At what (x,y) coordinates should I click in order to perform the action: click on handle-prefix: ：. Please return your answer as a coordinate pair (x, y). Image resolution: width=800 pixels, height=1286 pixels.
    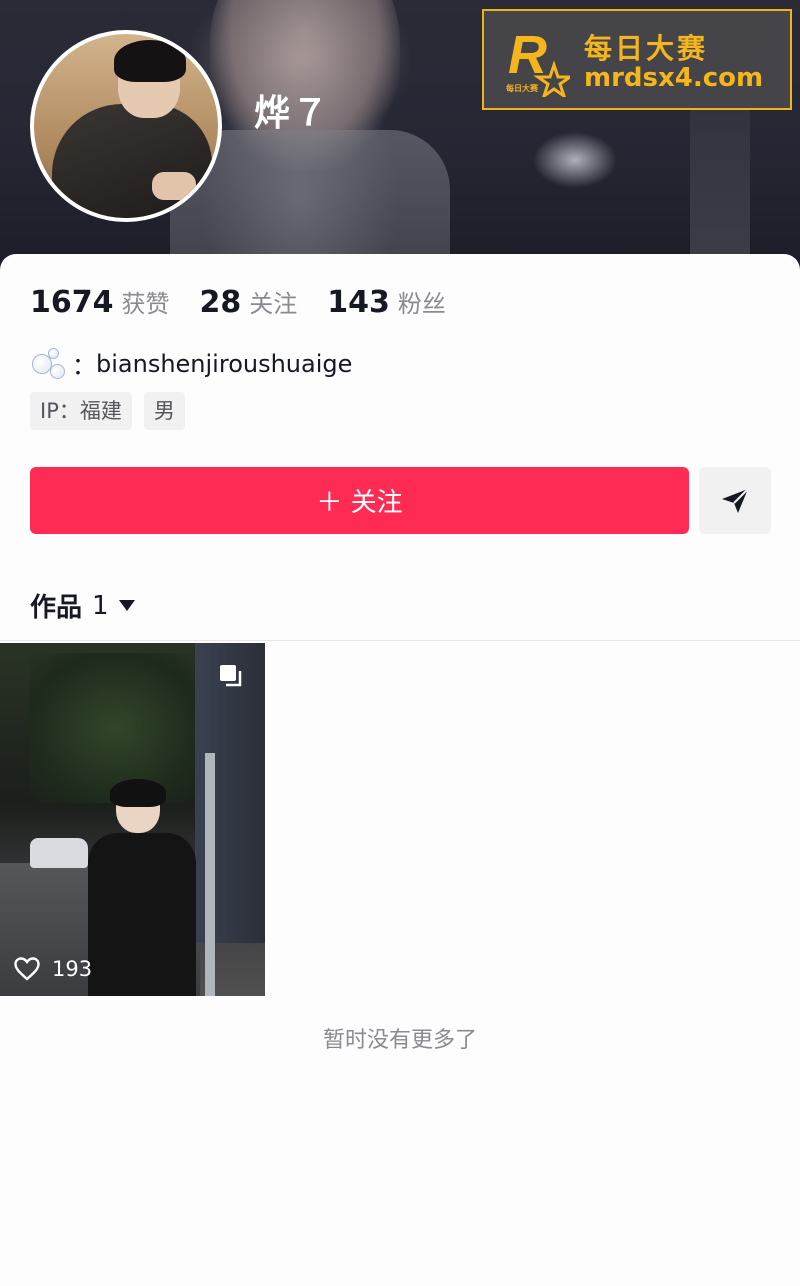
    Looking at the image, I should click on (84, 366).